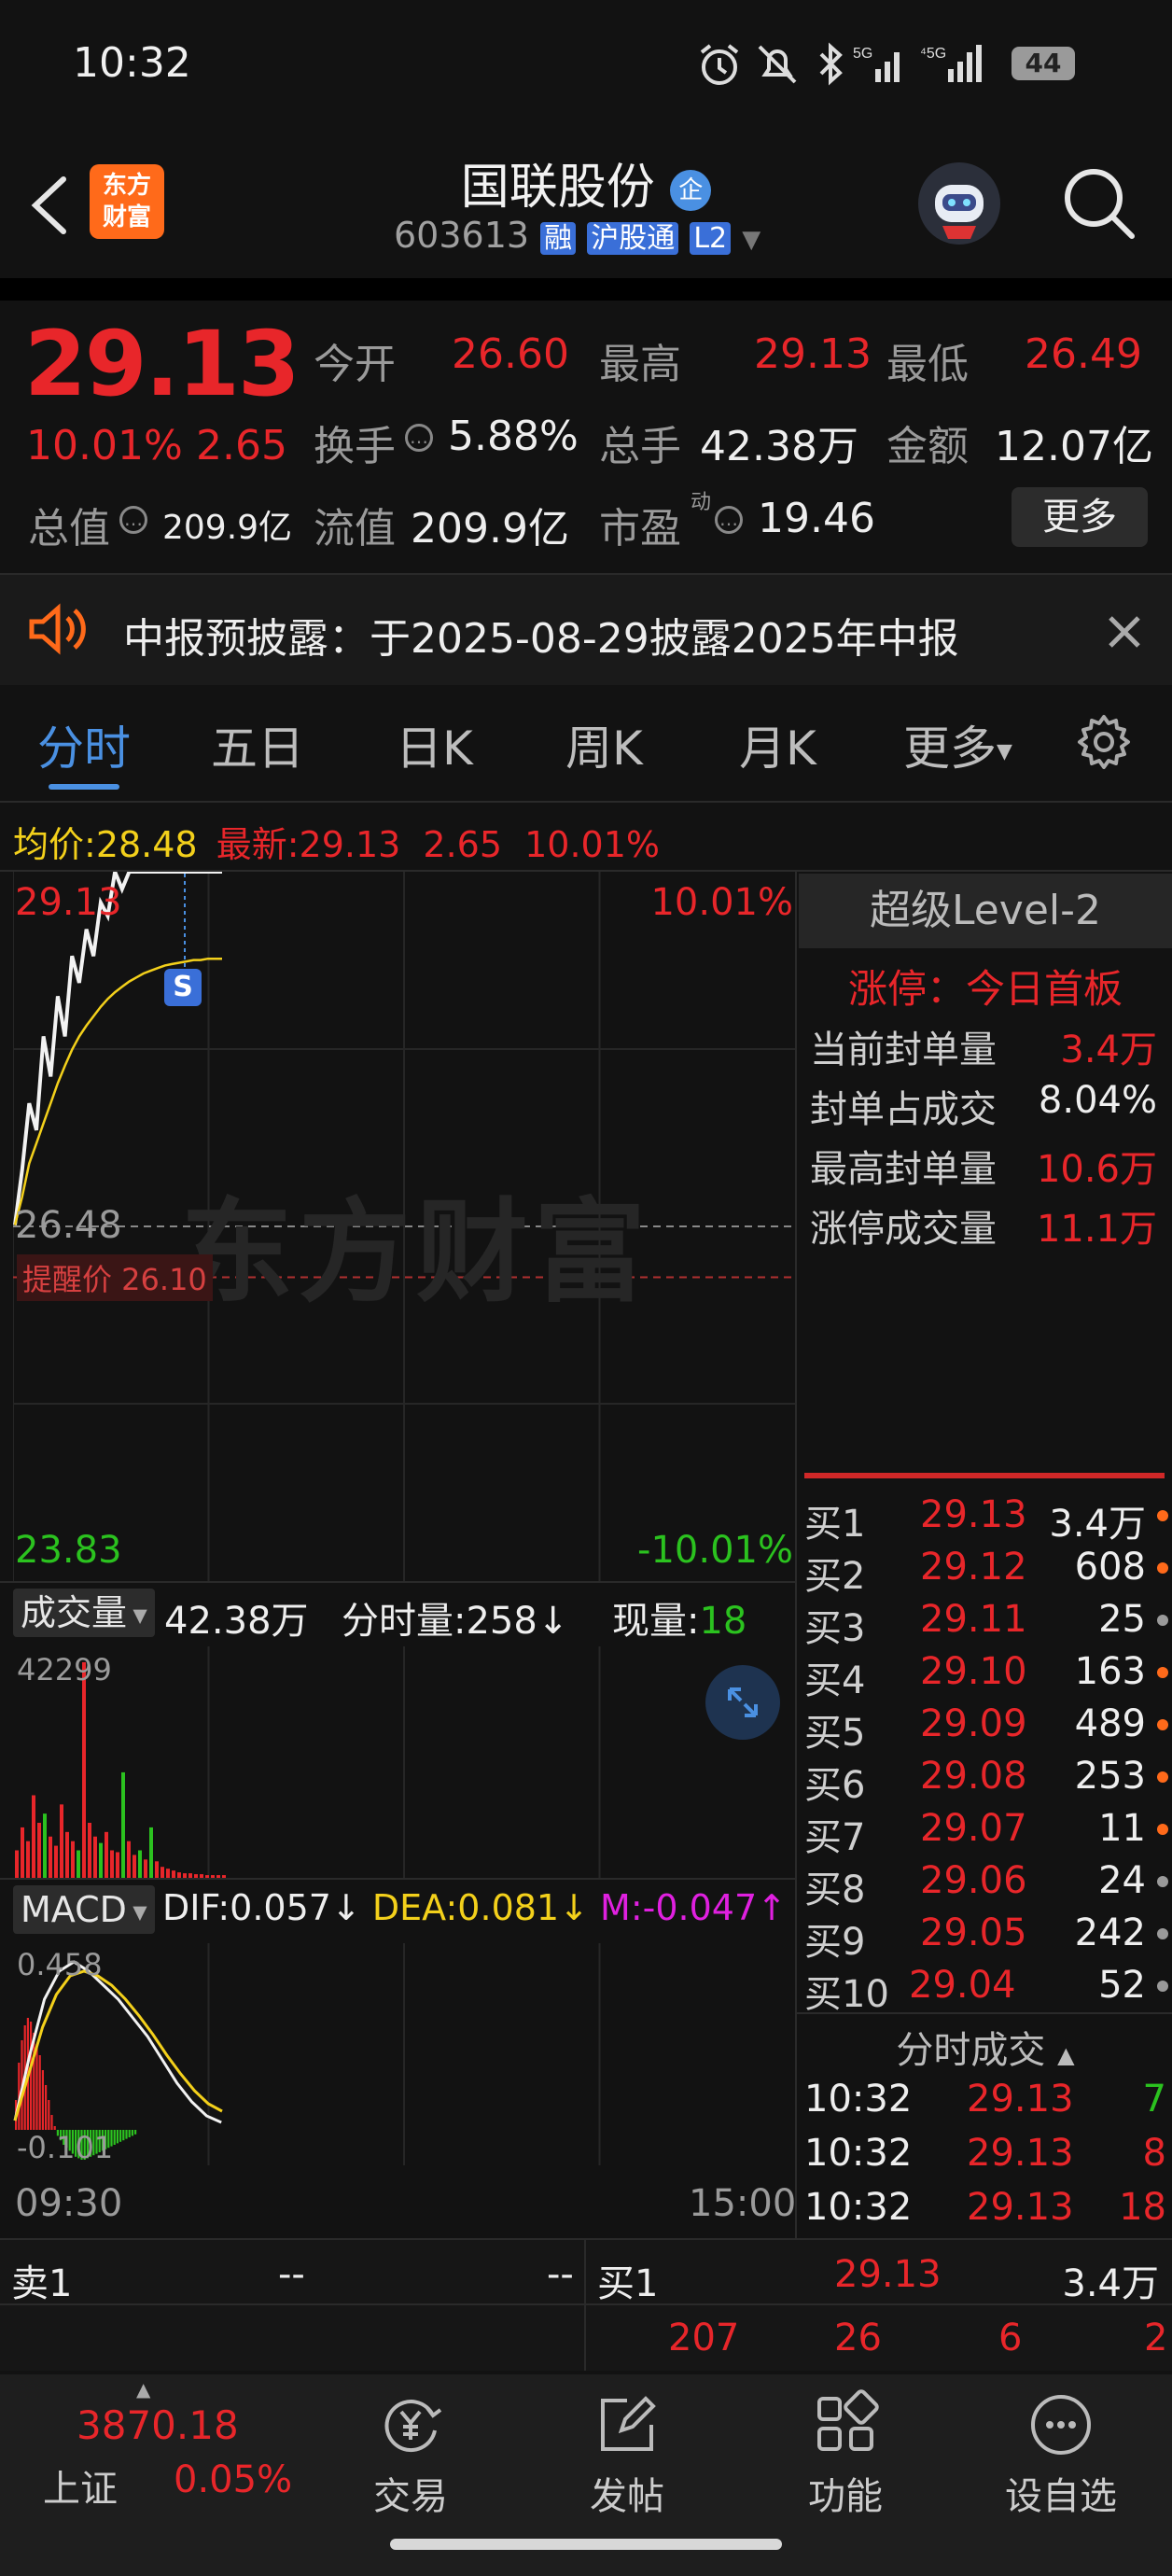 The image size is (1172, 2576). What do you see at coordinates (701, 502) in the screenshot?
I see `stat-pe-sup: 动` at bounding box center [701, 502].